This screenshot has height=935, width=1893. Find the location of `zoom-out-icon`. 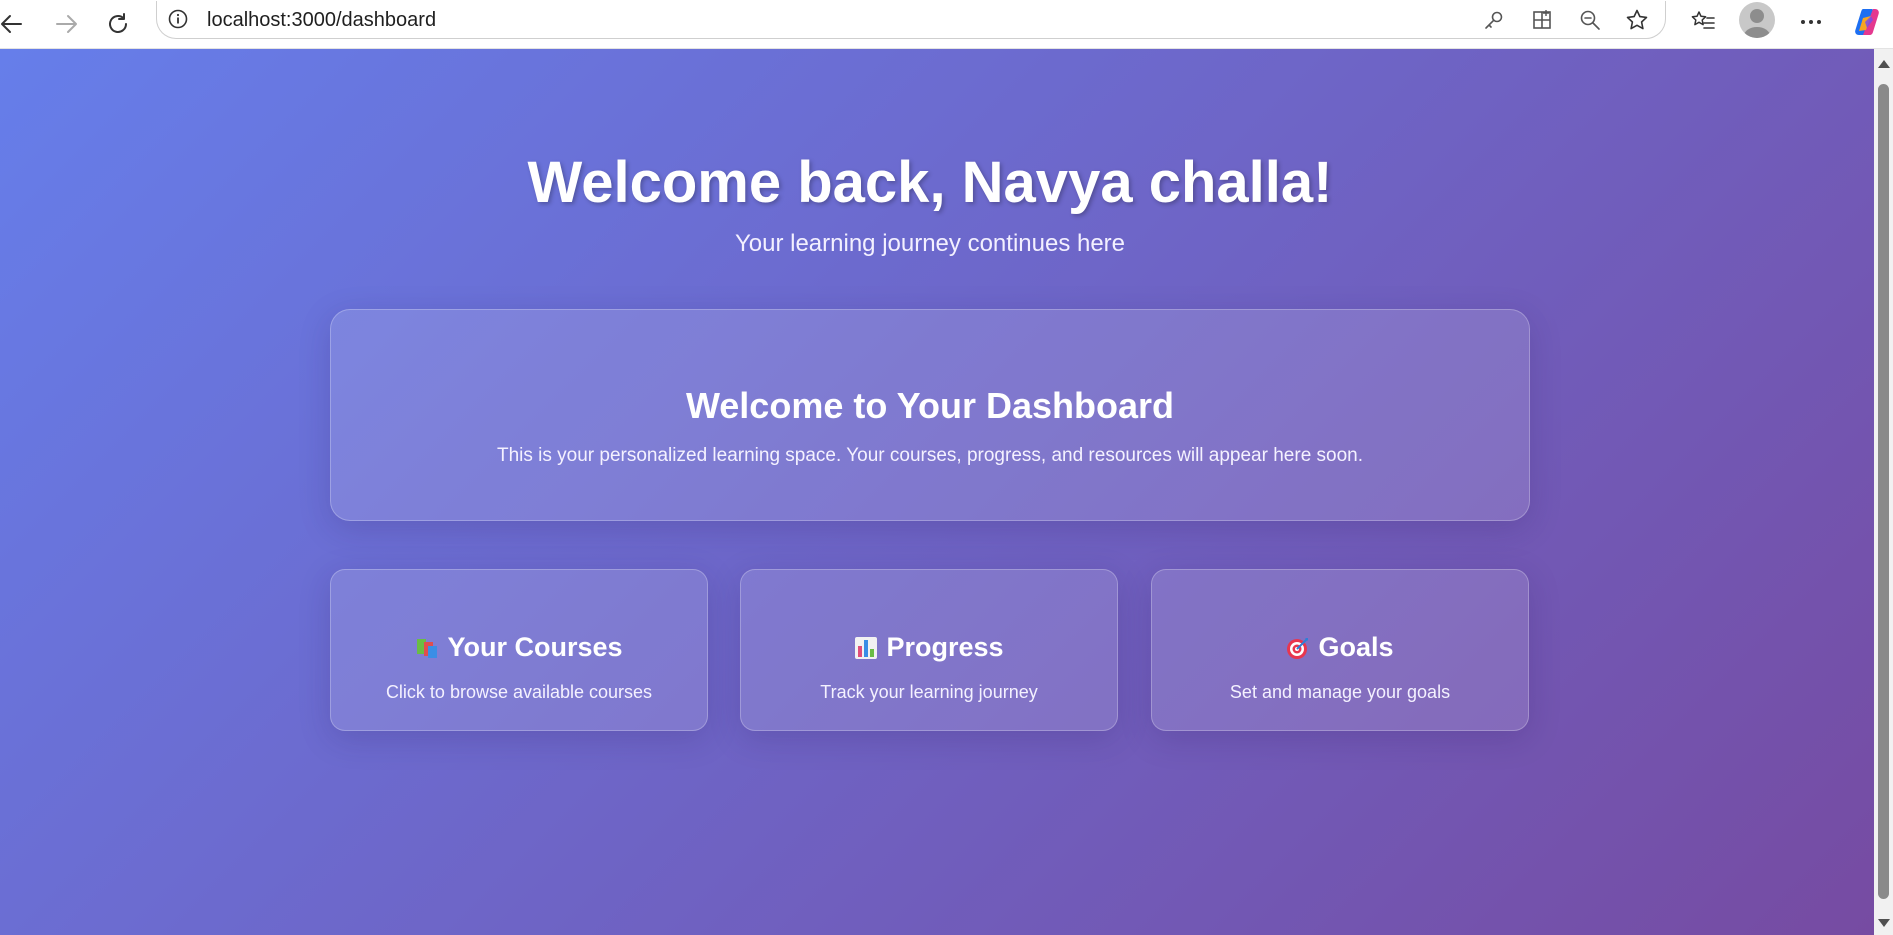

zoom-out-icon is located at coordinates (1590, 20).